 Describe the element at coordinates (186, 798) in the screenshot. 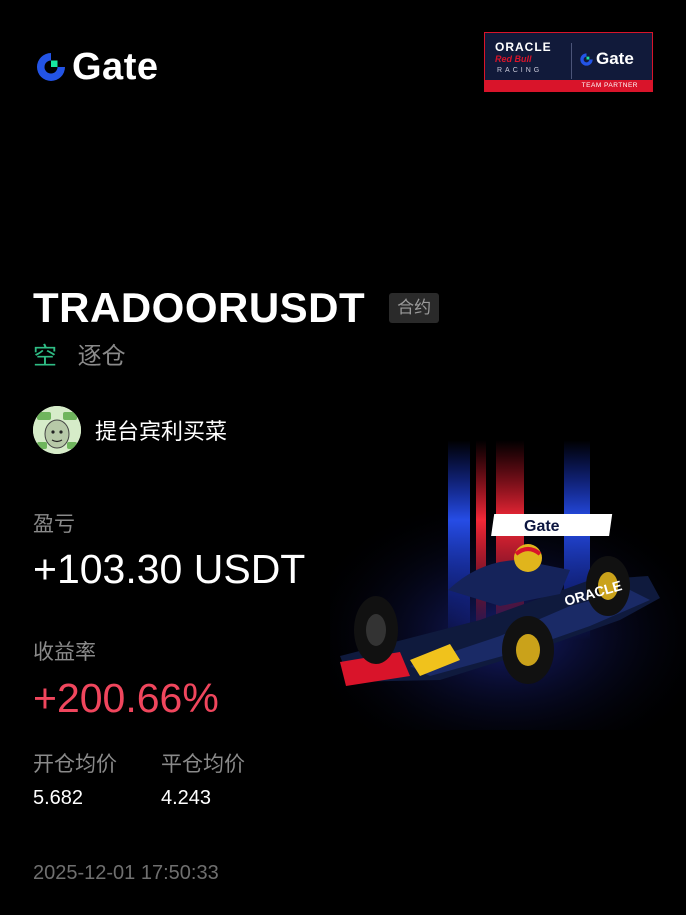

I see `close-price-value: 4.243` at that location.